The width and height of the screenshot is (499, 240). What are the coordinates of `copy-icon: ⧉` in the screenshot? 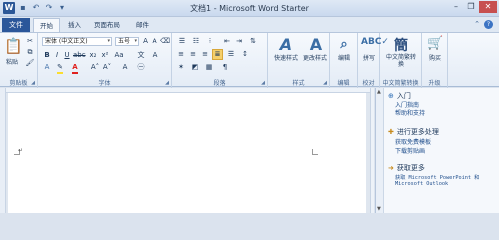 It's located at (30, 52).